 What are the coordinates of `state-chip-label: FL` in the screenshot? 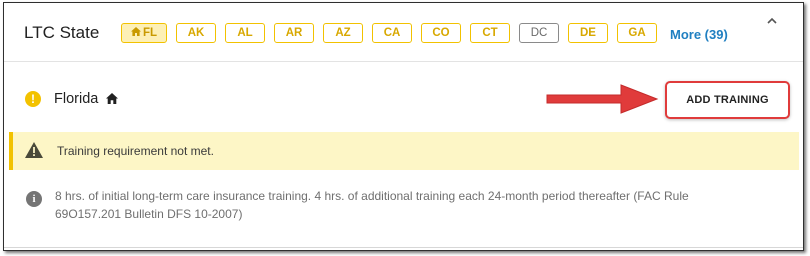 It's located at (150, 33).